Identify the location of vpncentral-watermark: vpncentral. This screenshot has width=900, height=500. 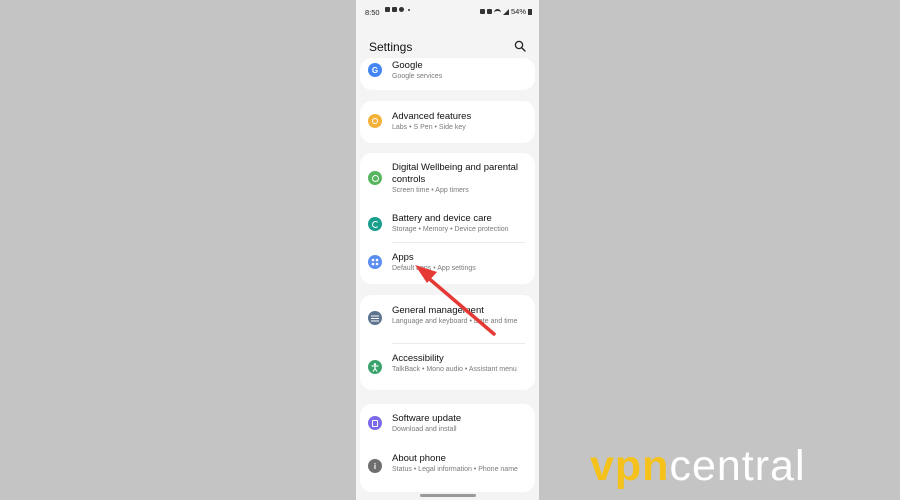
(698, 466).